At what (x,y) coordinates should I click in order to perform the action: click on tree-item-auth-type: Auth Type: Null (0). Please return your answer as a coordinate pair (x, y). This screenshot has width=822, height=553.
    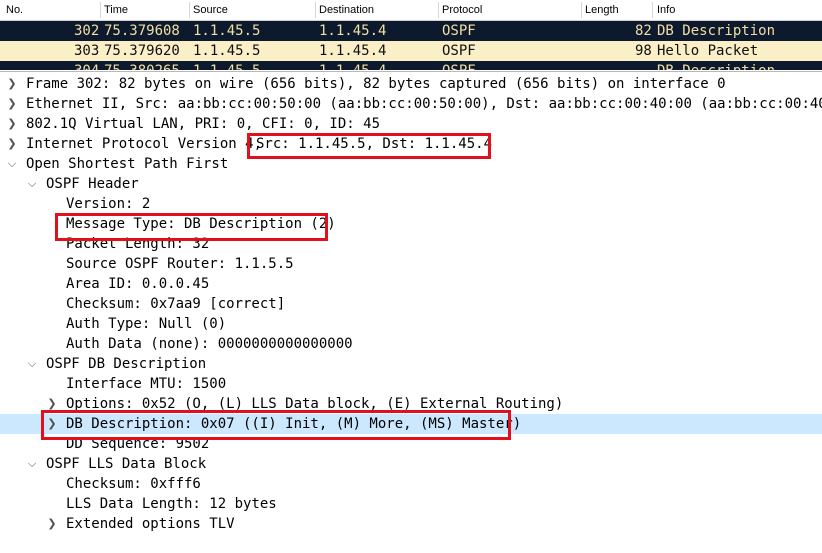
    Looking at the image, I should click on (411, 324).